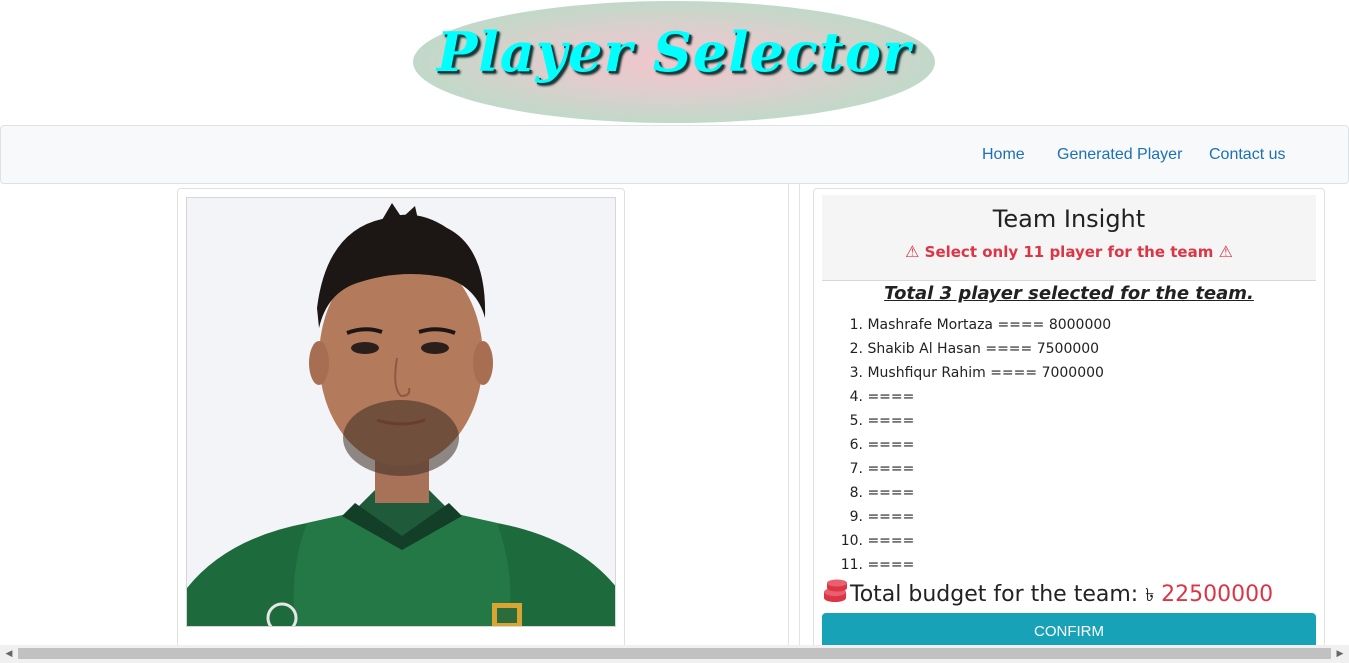 This screenshot has height=663, width=1349. I want to click on selection-warning: ⚠ Select only 11 player for the team ⚠, so click(1069, 251).